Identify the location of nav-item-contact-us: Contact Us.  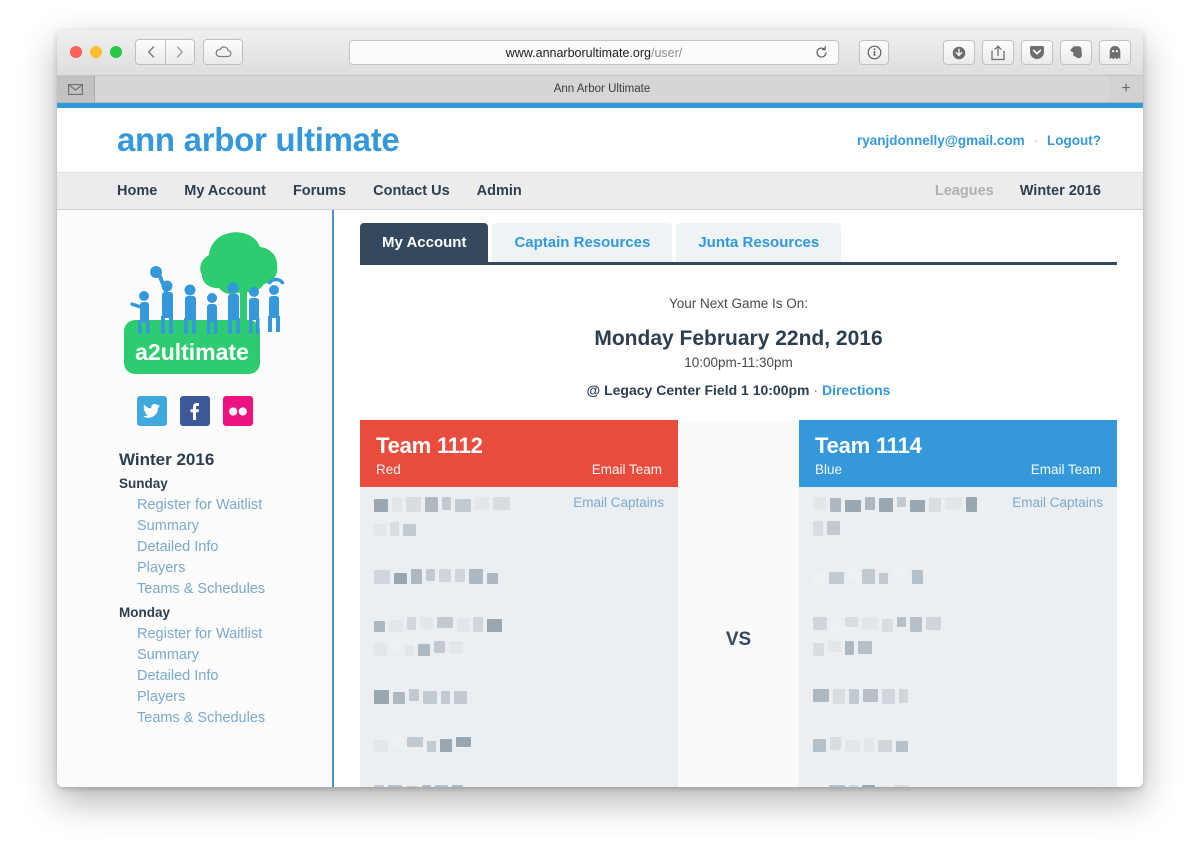
(411, 191).